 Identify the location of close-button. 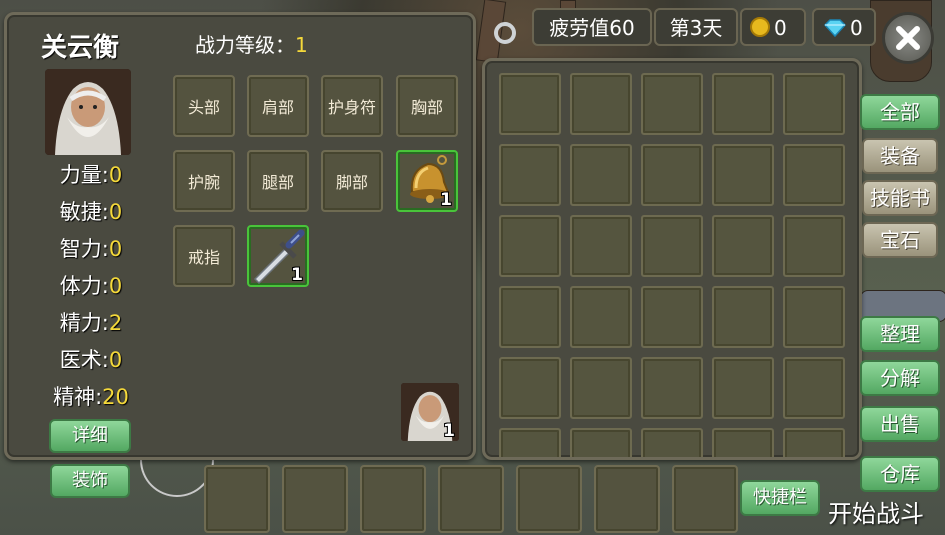
(908, 38).